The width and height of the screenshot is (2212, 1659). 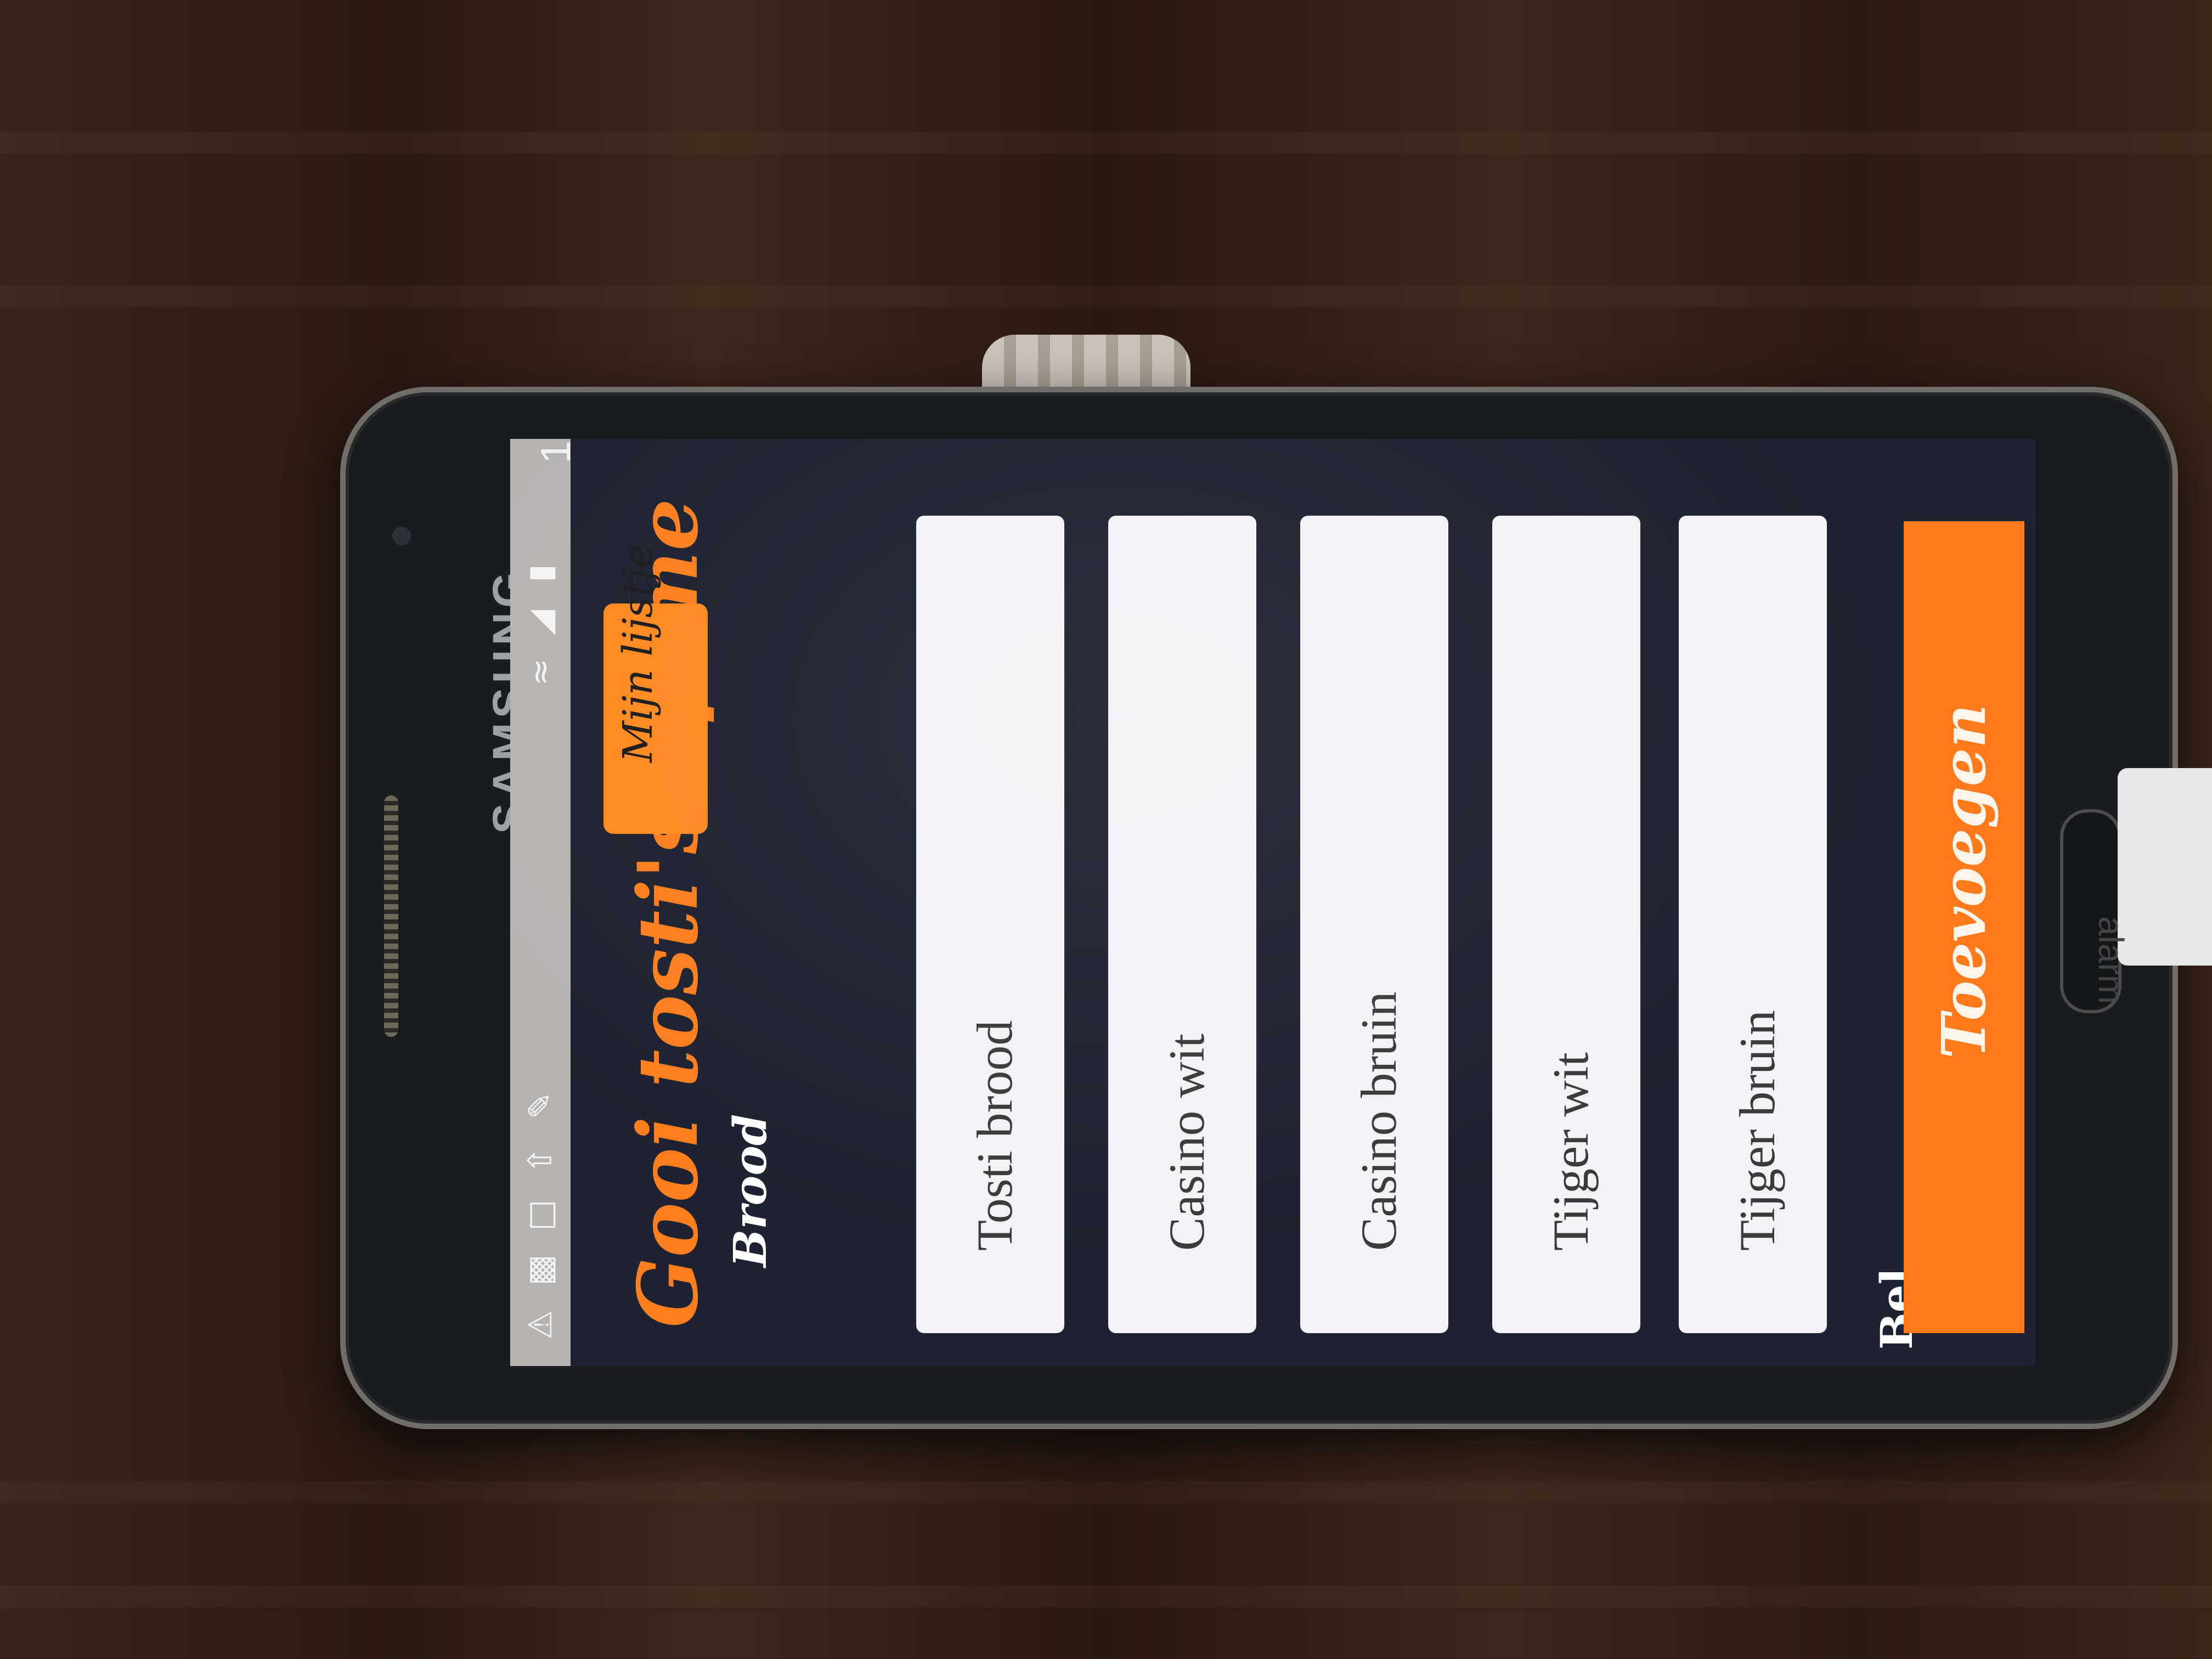 I want to click on pen-icon: ✎, so click(x=540, y=1105).